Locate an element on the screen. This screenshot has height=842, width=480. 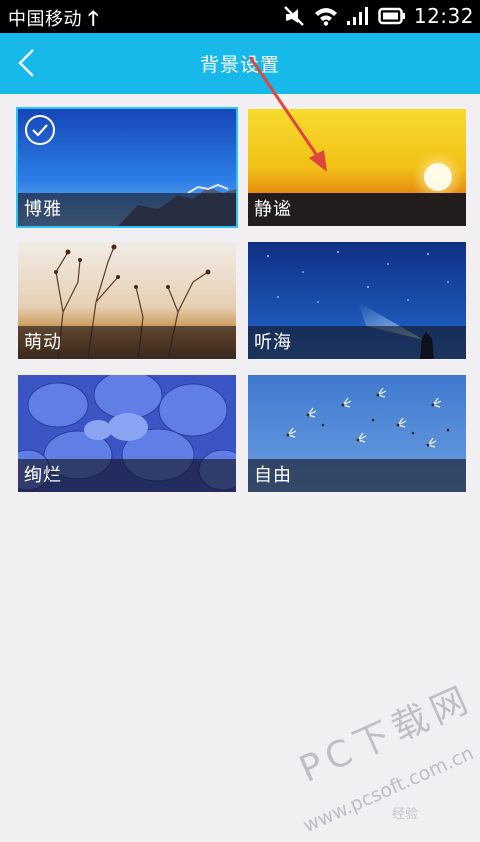
watermark-brand: PC下载网 is located at coordinates (386, 734).